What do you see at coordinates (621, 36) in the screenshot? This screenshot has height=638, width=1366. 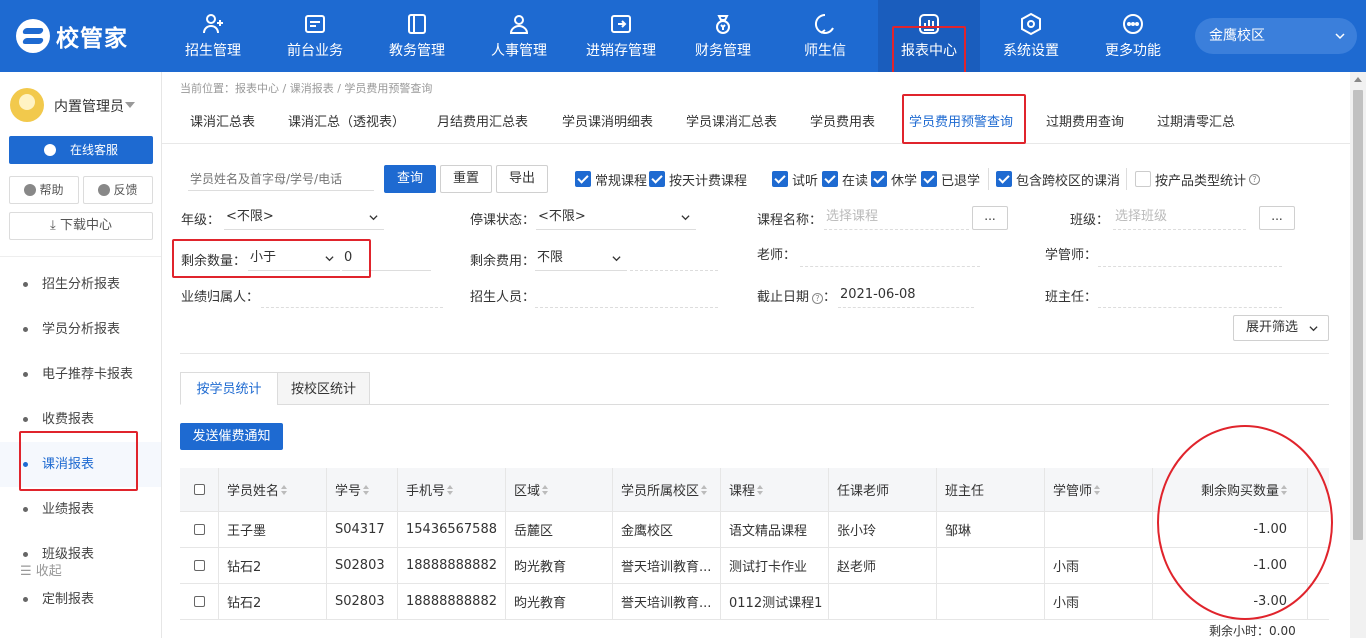 I see `nav-inventory: 进销存管理` at bounding box center [621, 36].